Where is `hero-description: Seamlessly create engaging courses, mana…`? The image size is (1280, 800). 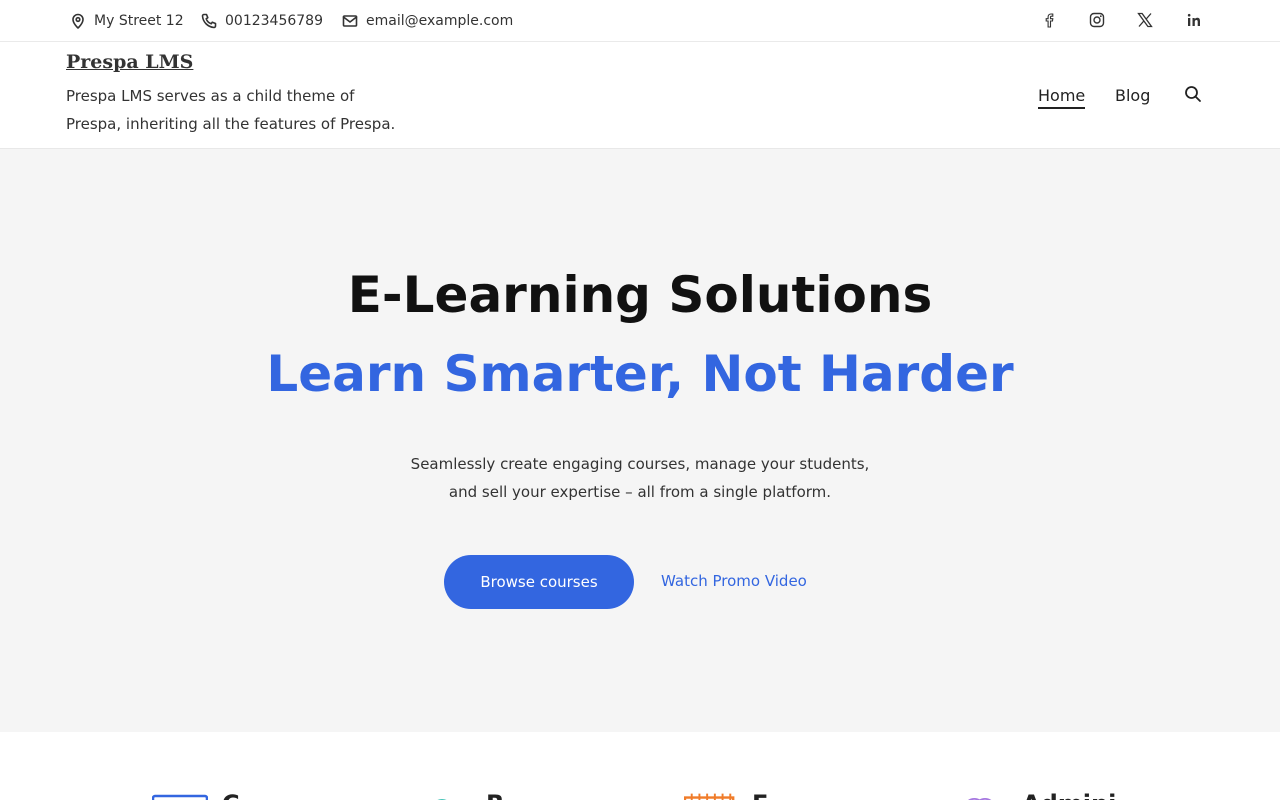 hero-description: Seamlessly create engaging courses, mana… is located at coordinates (640, 478).